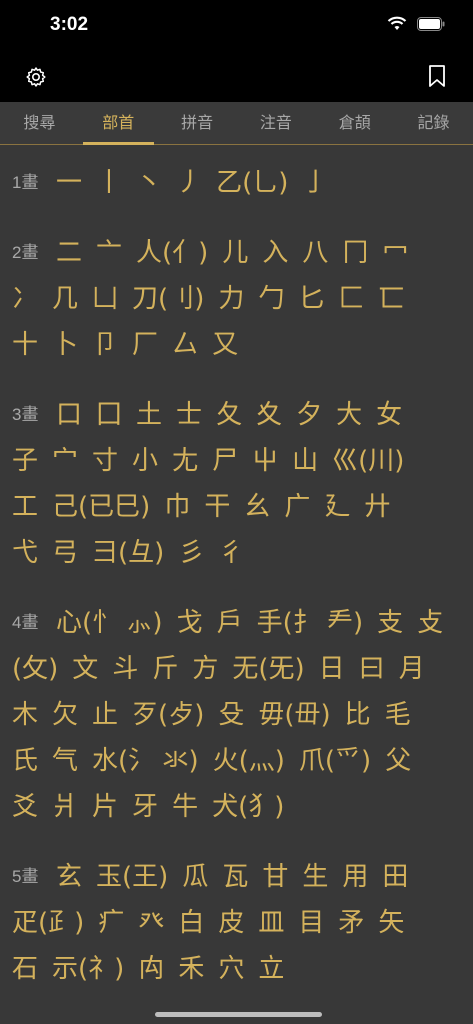  Describe the element at coordinates (69, 412) in the screenshot. I see `radical: 口` at that location.